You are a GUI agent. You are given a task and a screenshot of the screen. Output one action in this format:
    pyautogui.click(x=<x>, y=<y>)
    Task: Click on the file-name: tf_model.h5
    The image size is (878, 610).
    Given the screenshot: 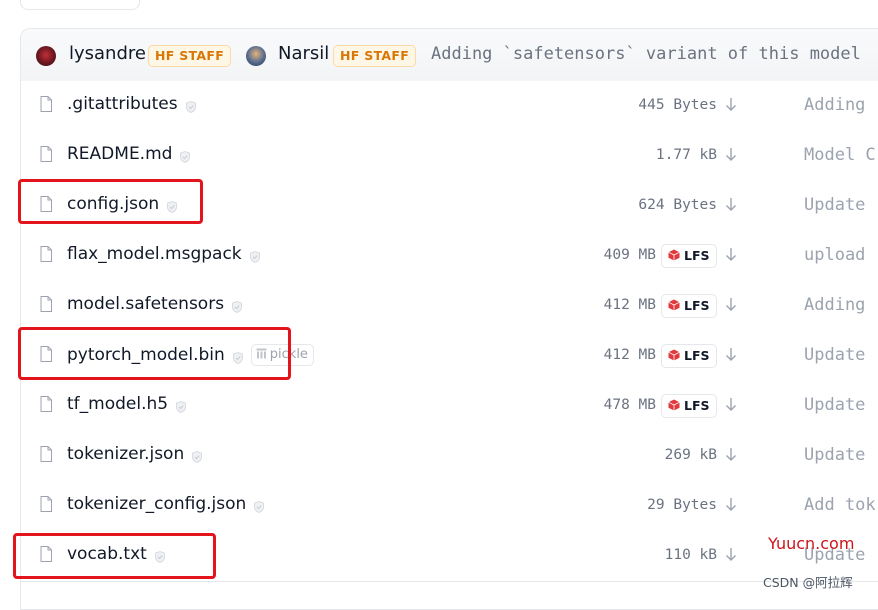 What is the action you would take?
    pyautogui.click(x=117, y=404)
    